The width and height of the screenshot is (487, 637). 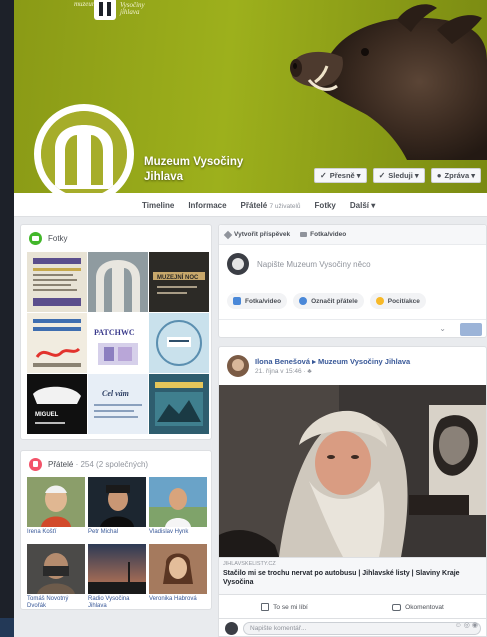 I want to click on cover-logo-side: Vysočiny jihlava, so click(x=132, y=8).